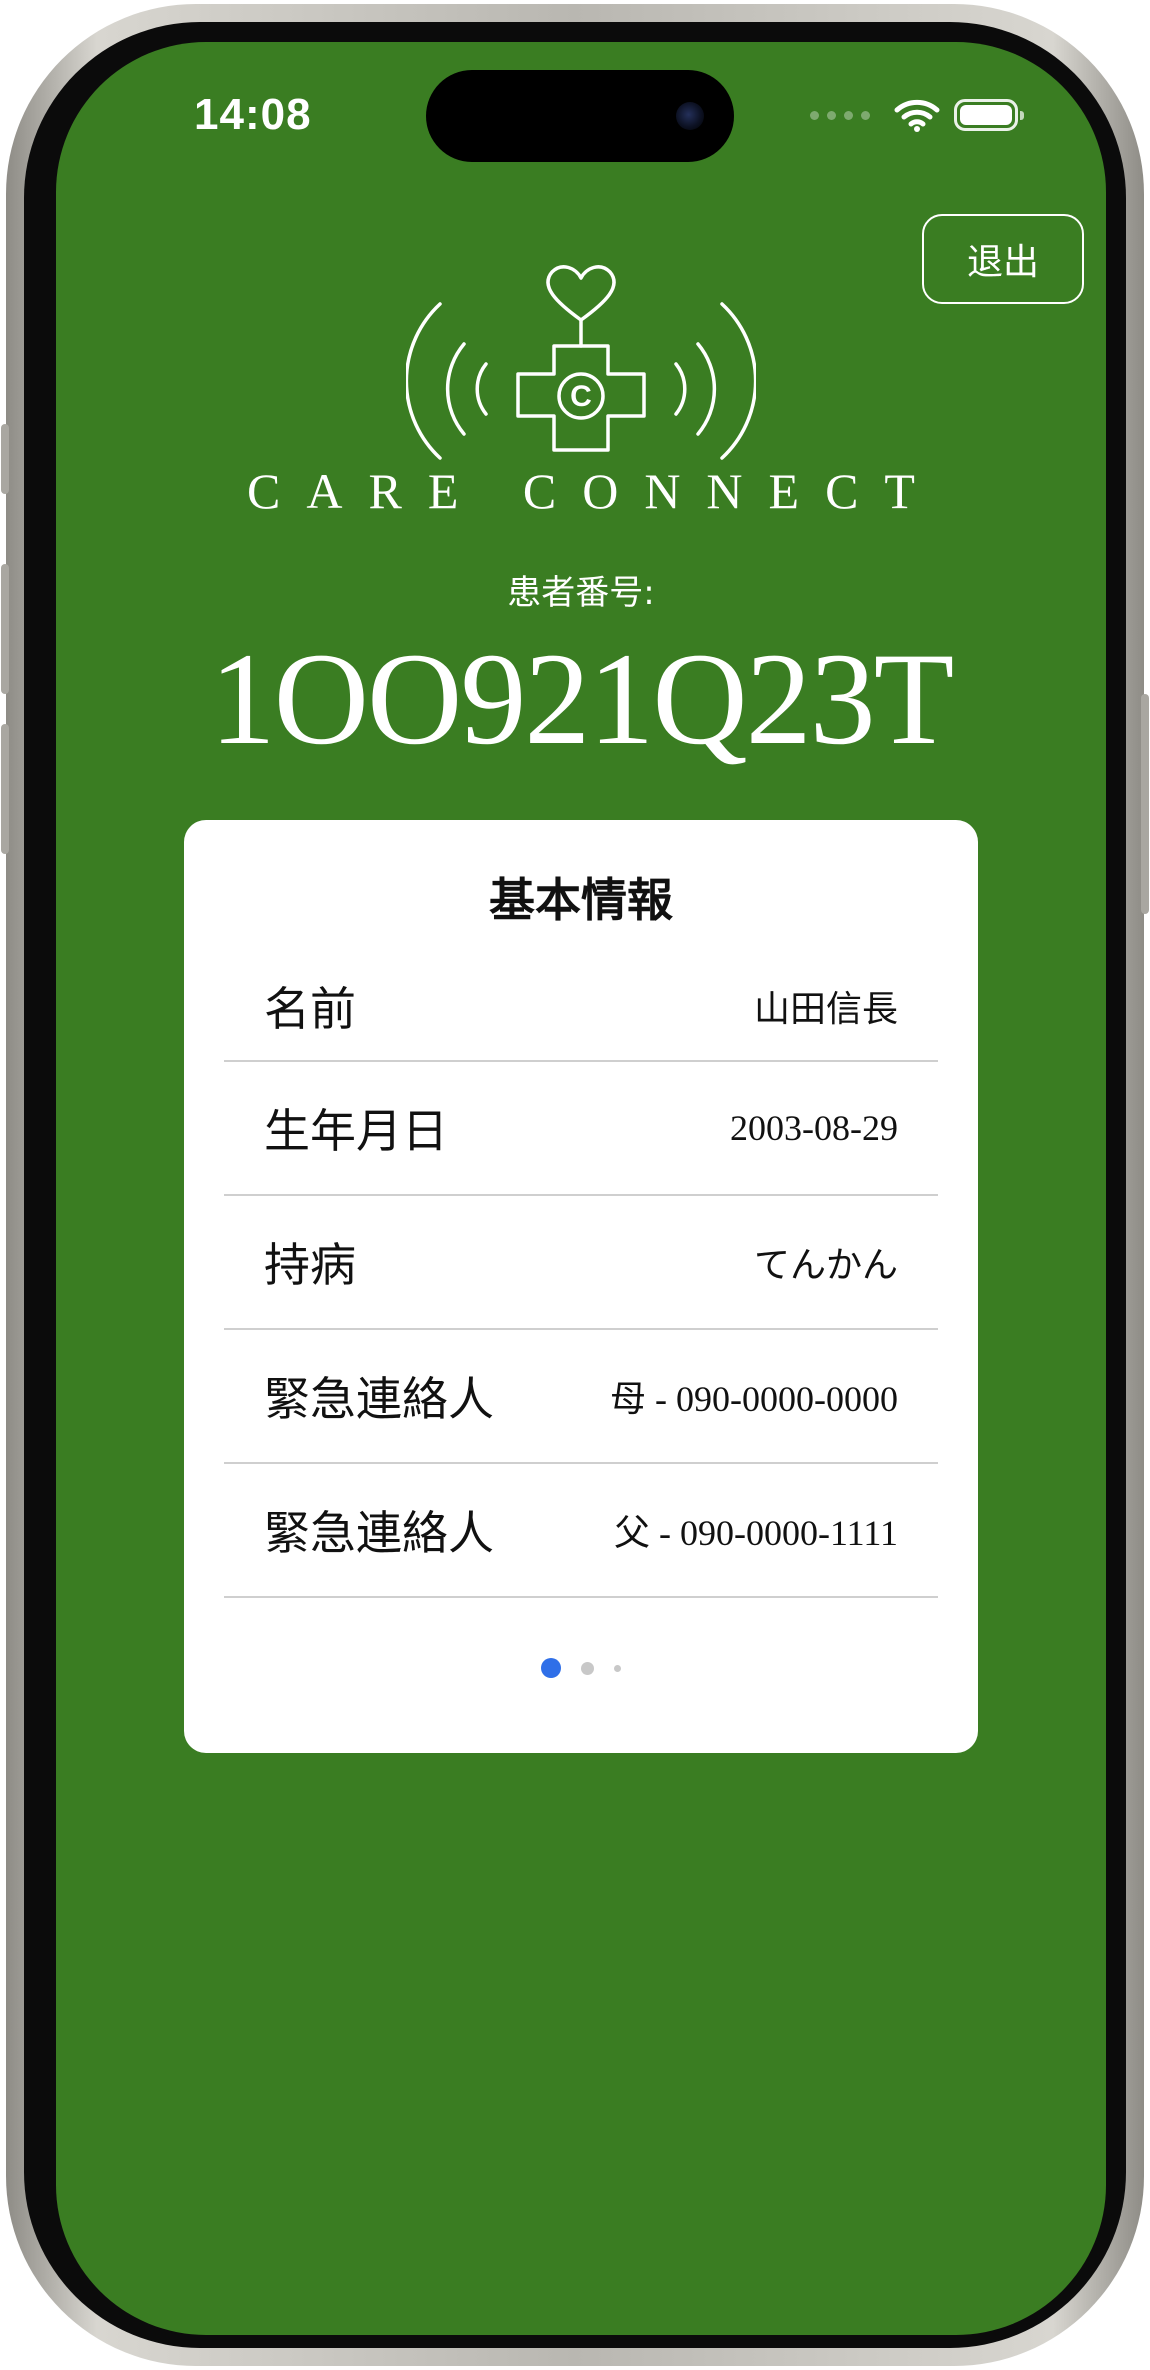 The width and height of the screenshot is (1150, 2370). What do you see at coordinates (5, 789) in the screenshot?
I see `volume-down-button` at bounding box center [5, 789].